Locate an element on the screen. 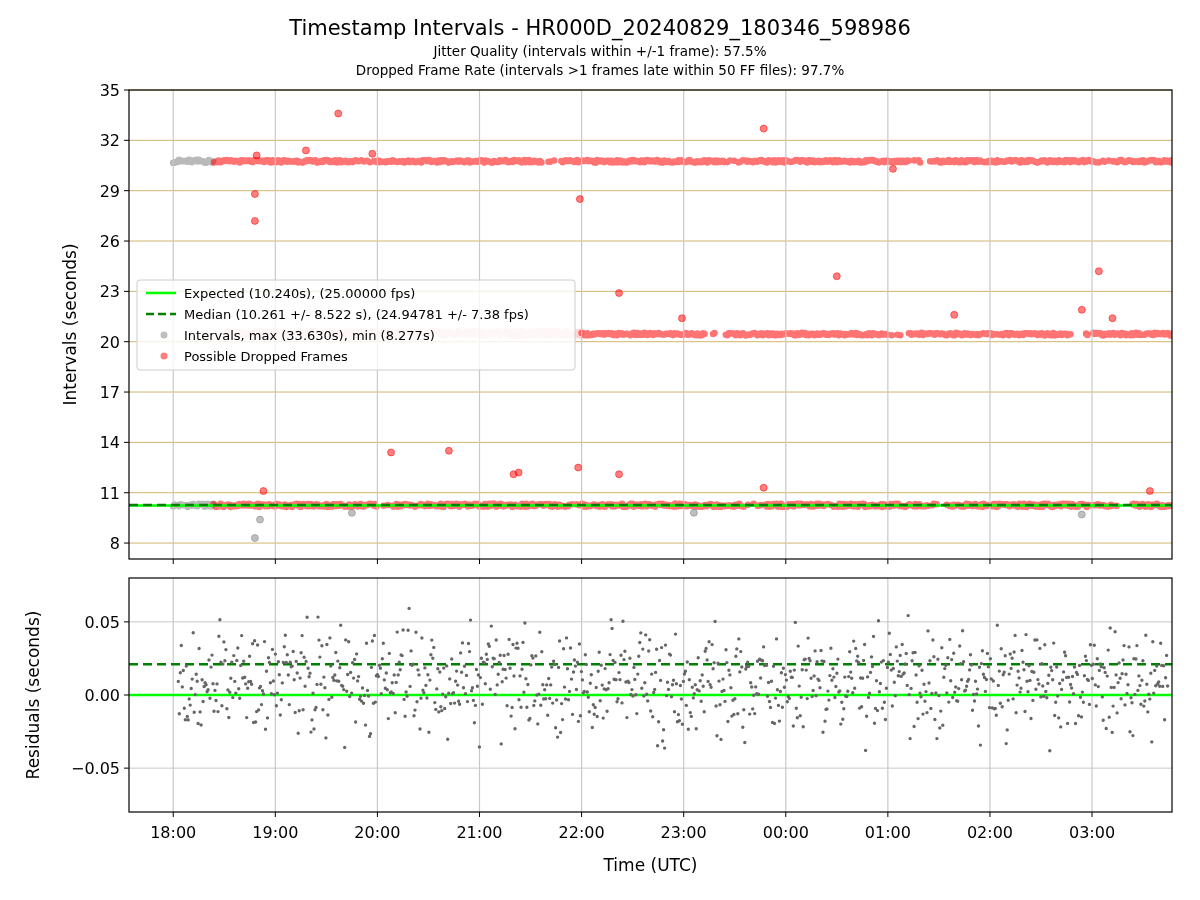  tick-label: 21:00 is located at coordinates (479, 832).